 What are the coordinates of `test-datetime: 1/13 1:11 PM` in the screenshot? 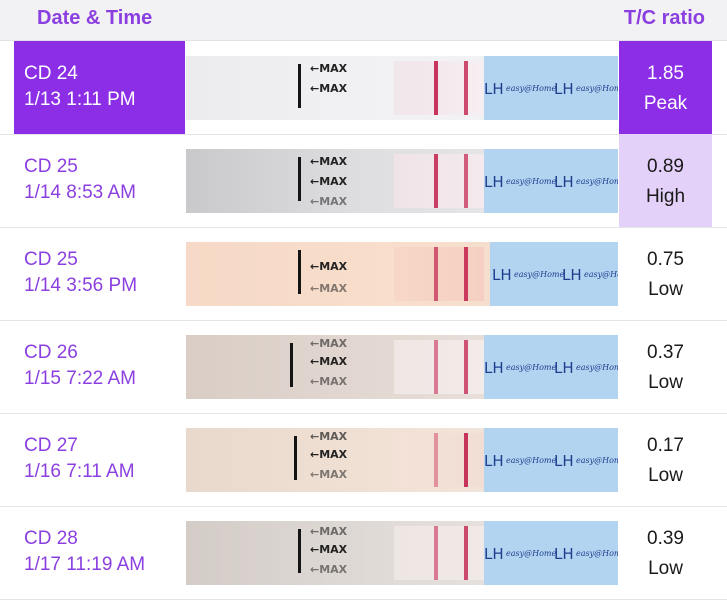 It's located at (80, 99).